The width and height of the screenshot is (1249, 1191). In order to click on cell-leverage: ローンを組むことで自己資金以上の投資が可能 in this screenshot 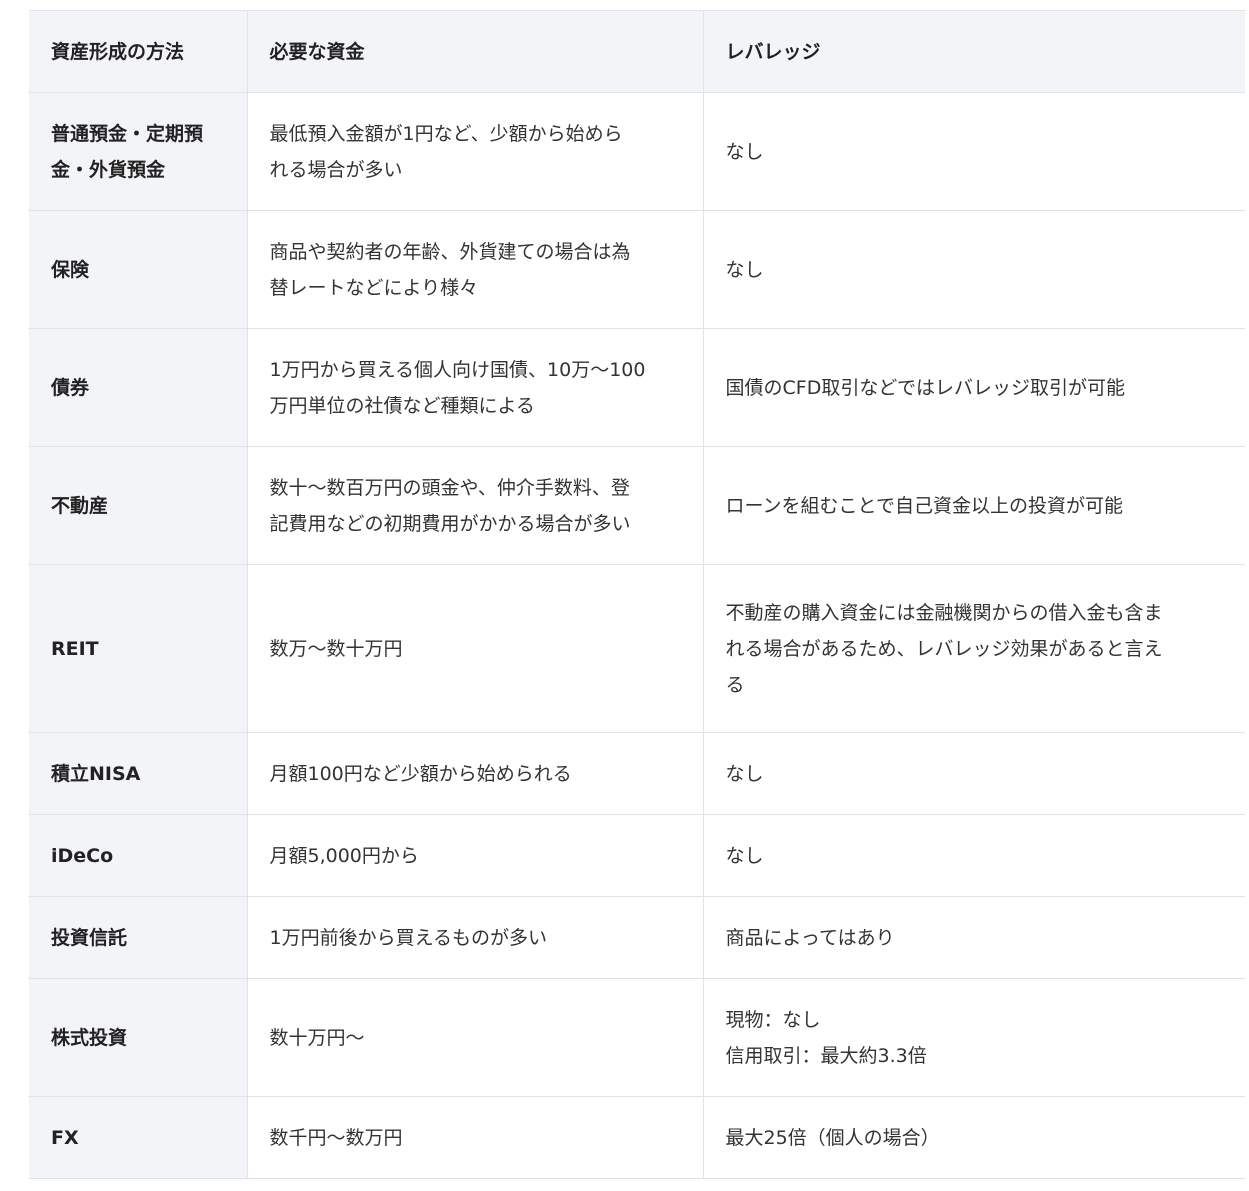, I will do `click(974, 505)`.